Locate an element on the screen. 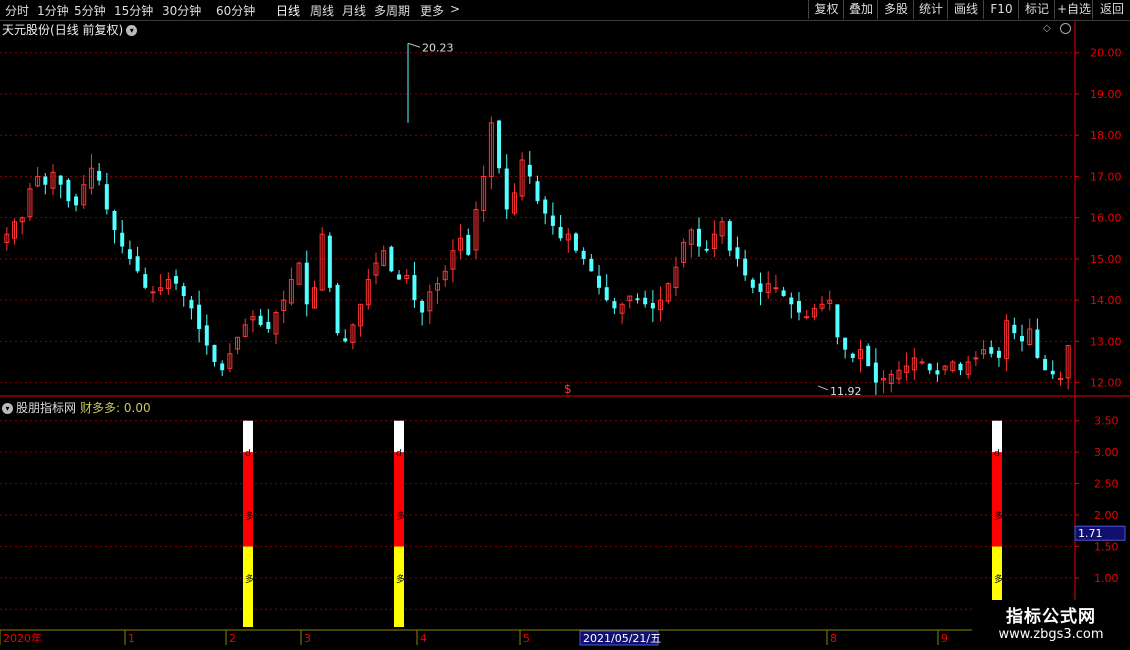 This screenshot has height=650, width=1130. low-pointer is located at coordinates (823, 388).